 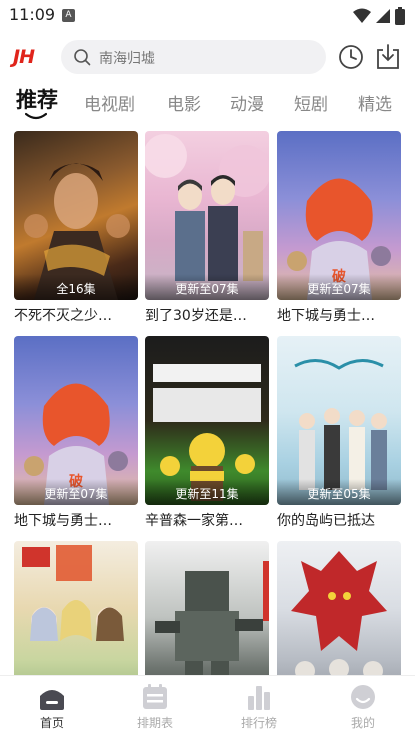 What do you see at coordinates (36, 116) in the screenshot?
I see `active-tab-indicator` at bounding box center [36, 116].